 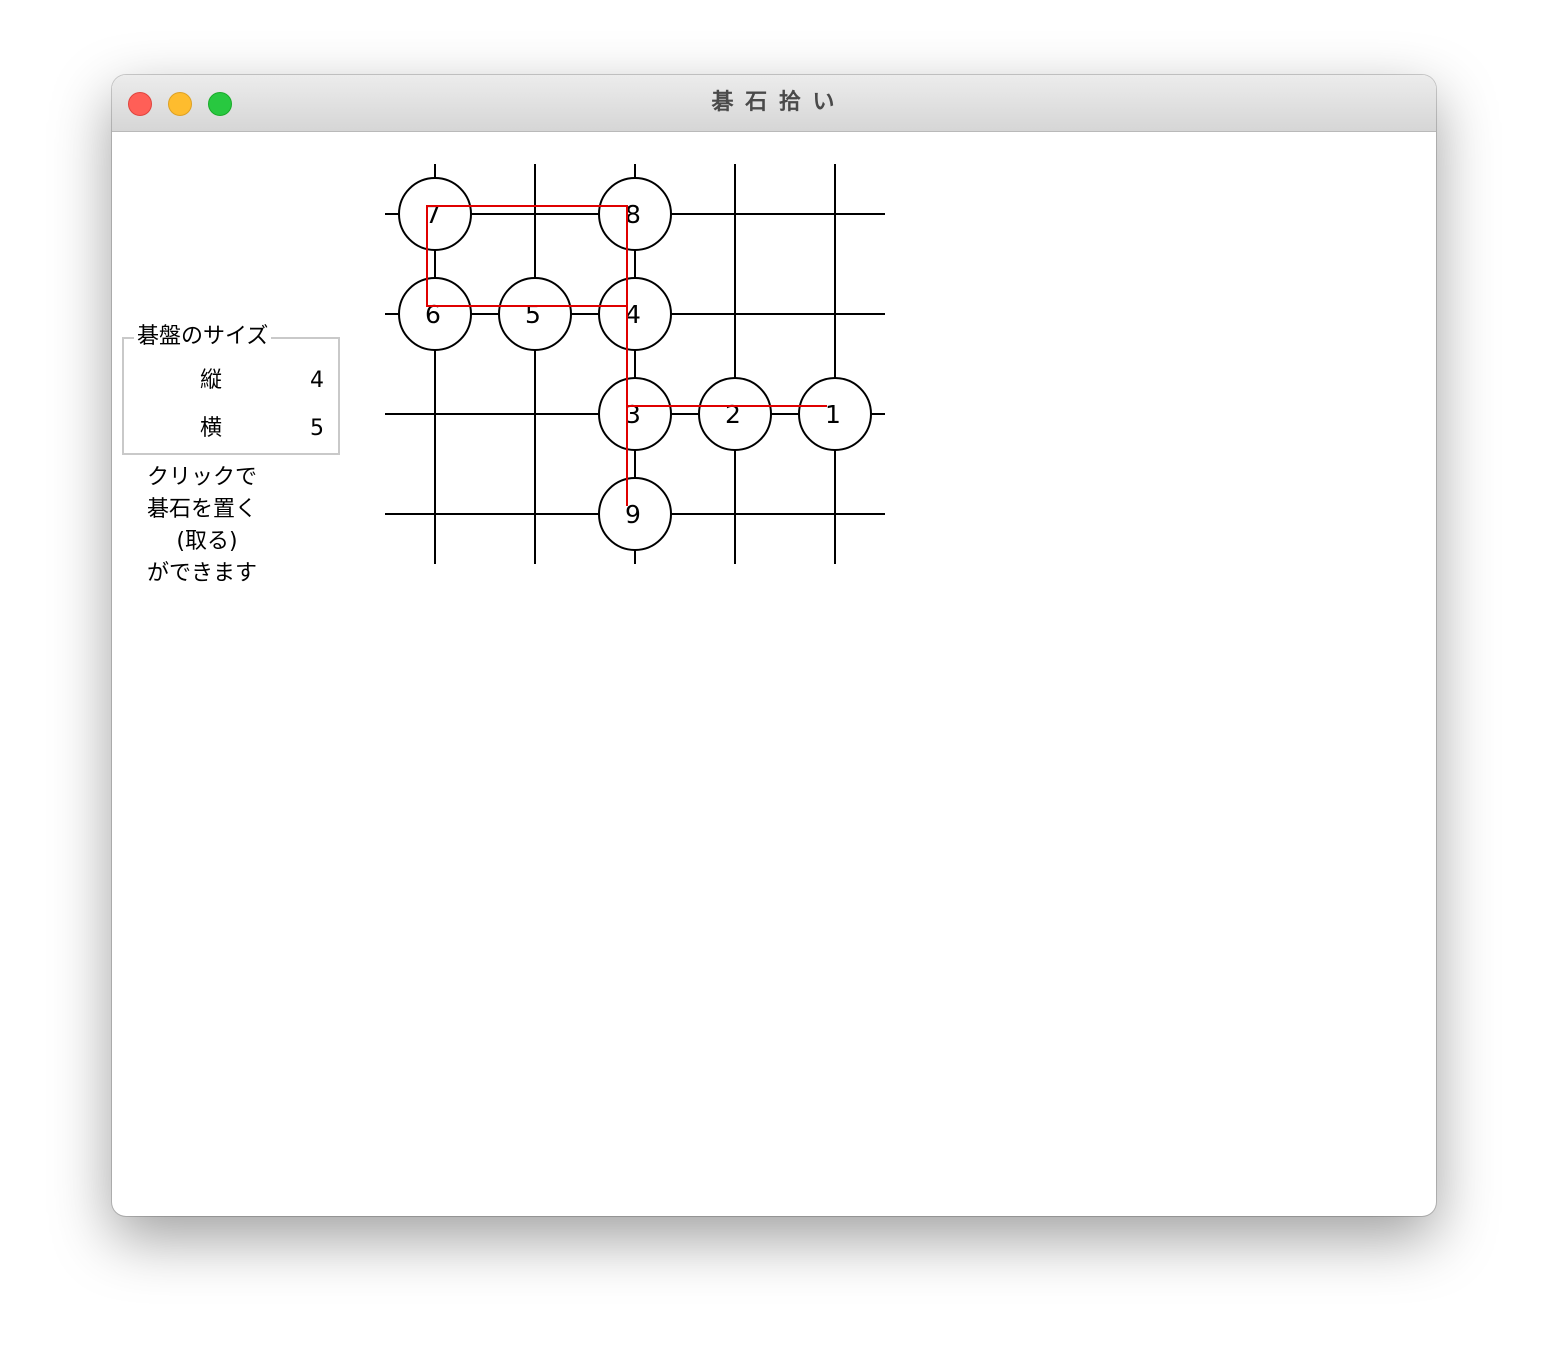 I want to click on pickup-path, so click(x=626, y=355).